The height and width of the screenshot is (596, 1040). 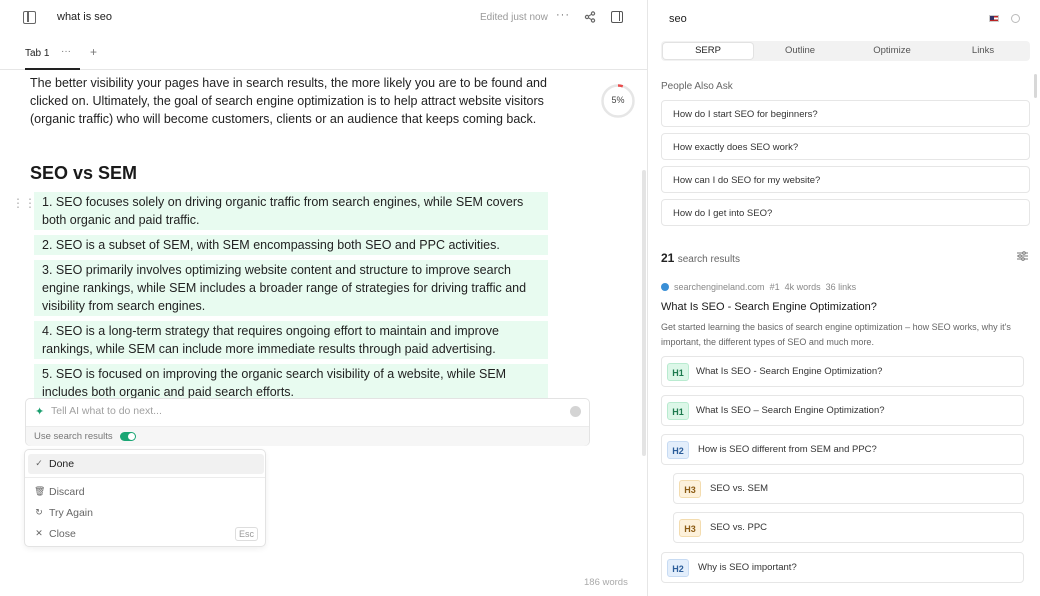 I want to click on heading-text: SEO vs. SEM, so click(x=739, y=488).